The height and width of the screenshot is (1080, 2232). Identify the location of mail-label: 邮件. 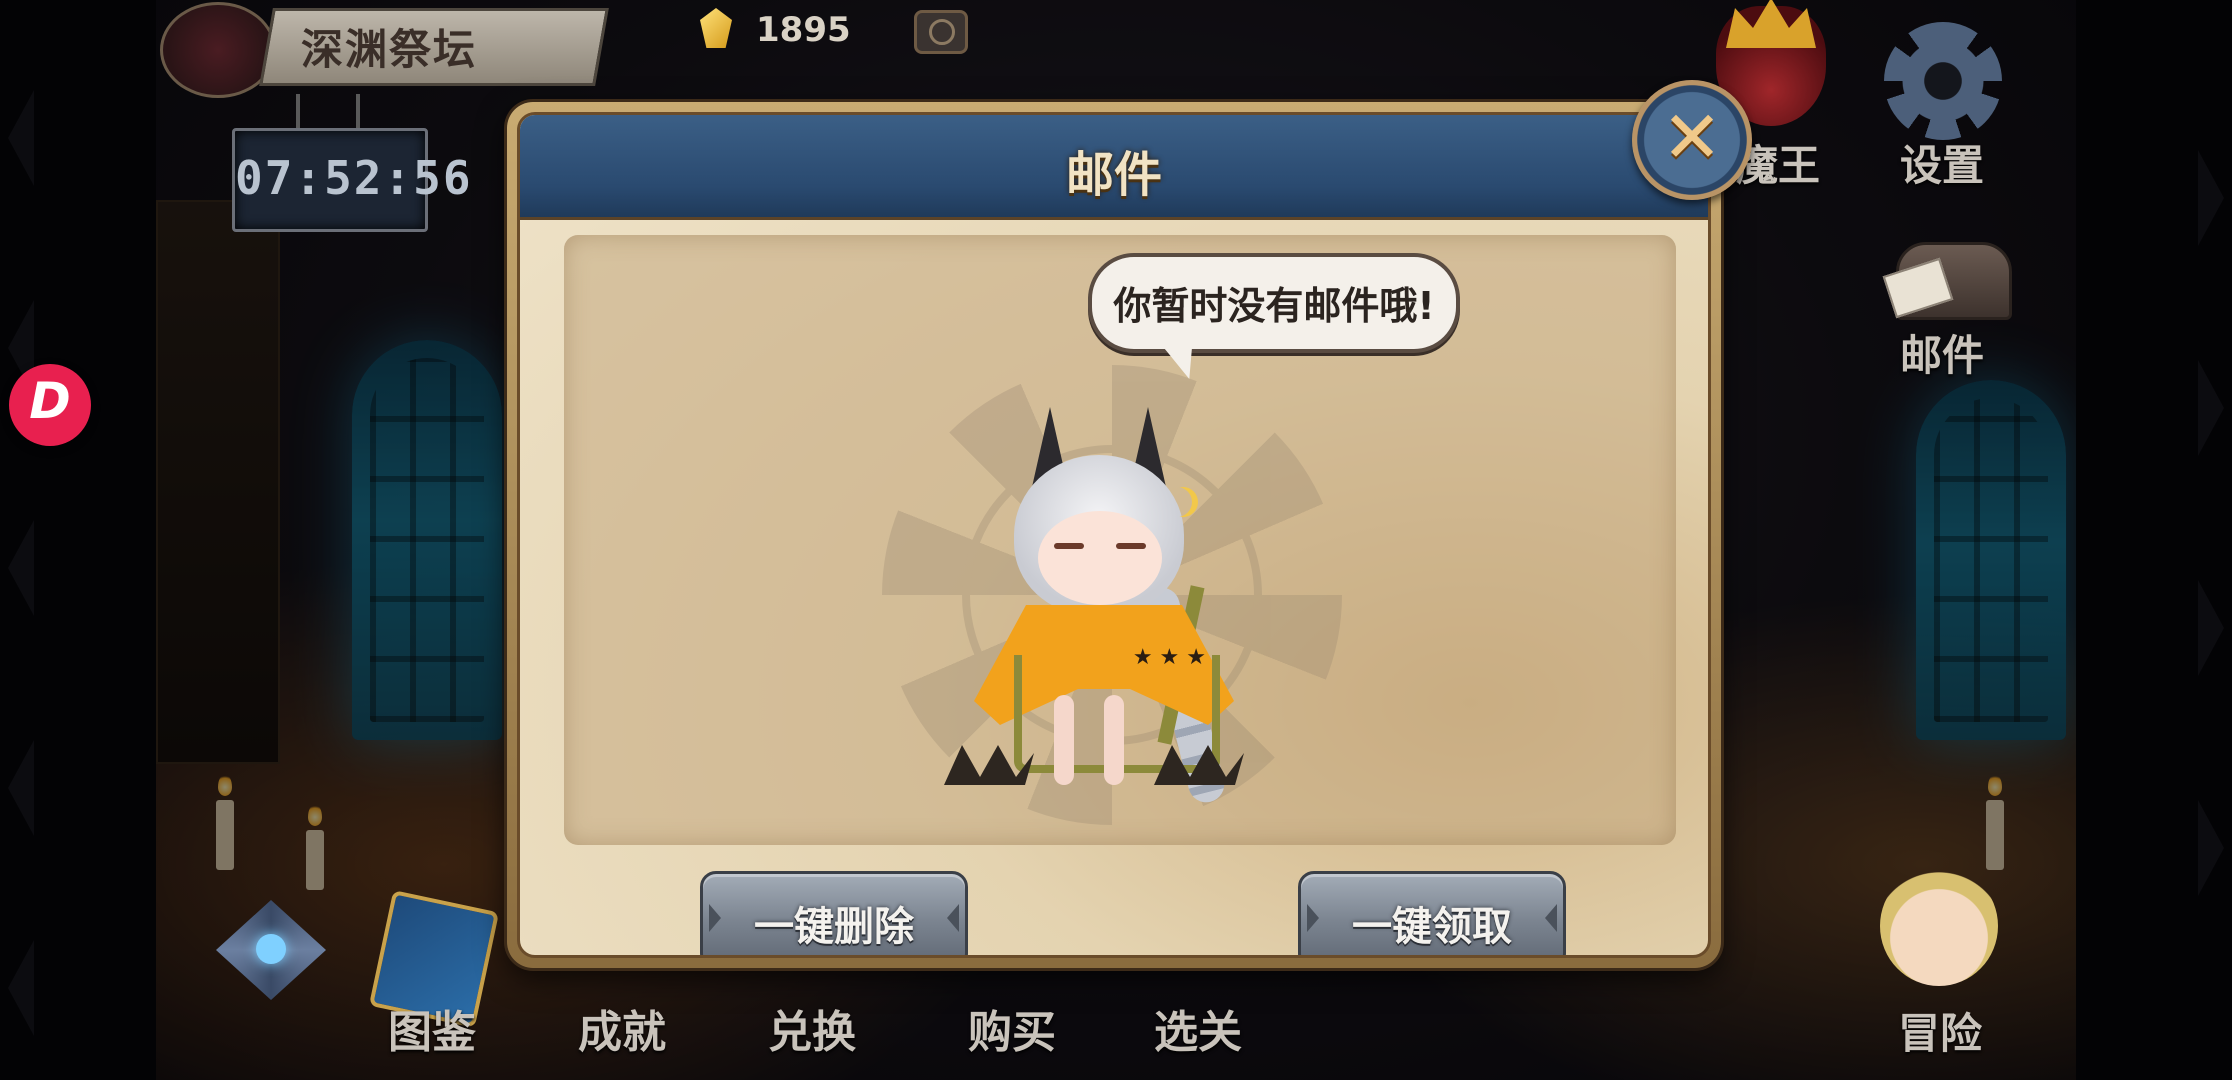
(1942, 352).